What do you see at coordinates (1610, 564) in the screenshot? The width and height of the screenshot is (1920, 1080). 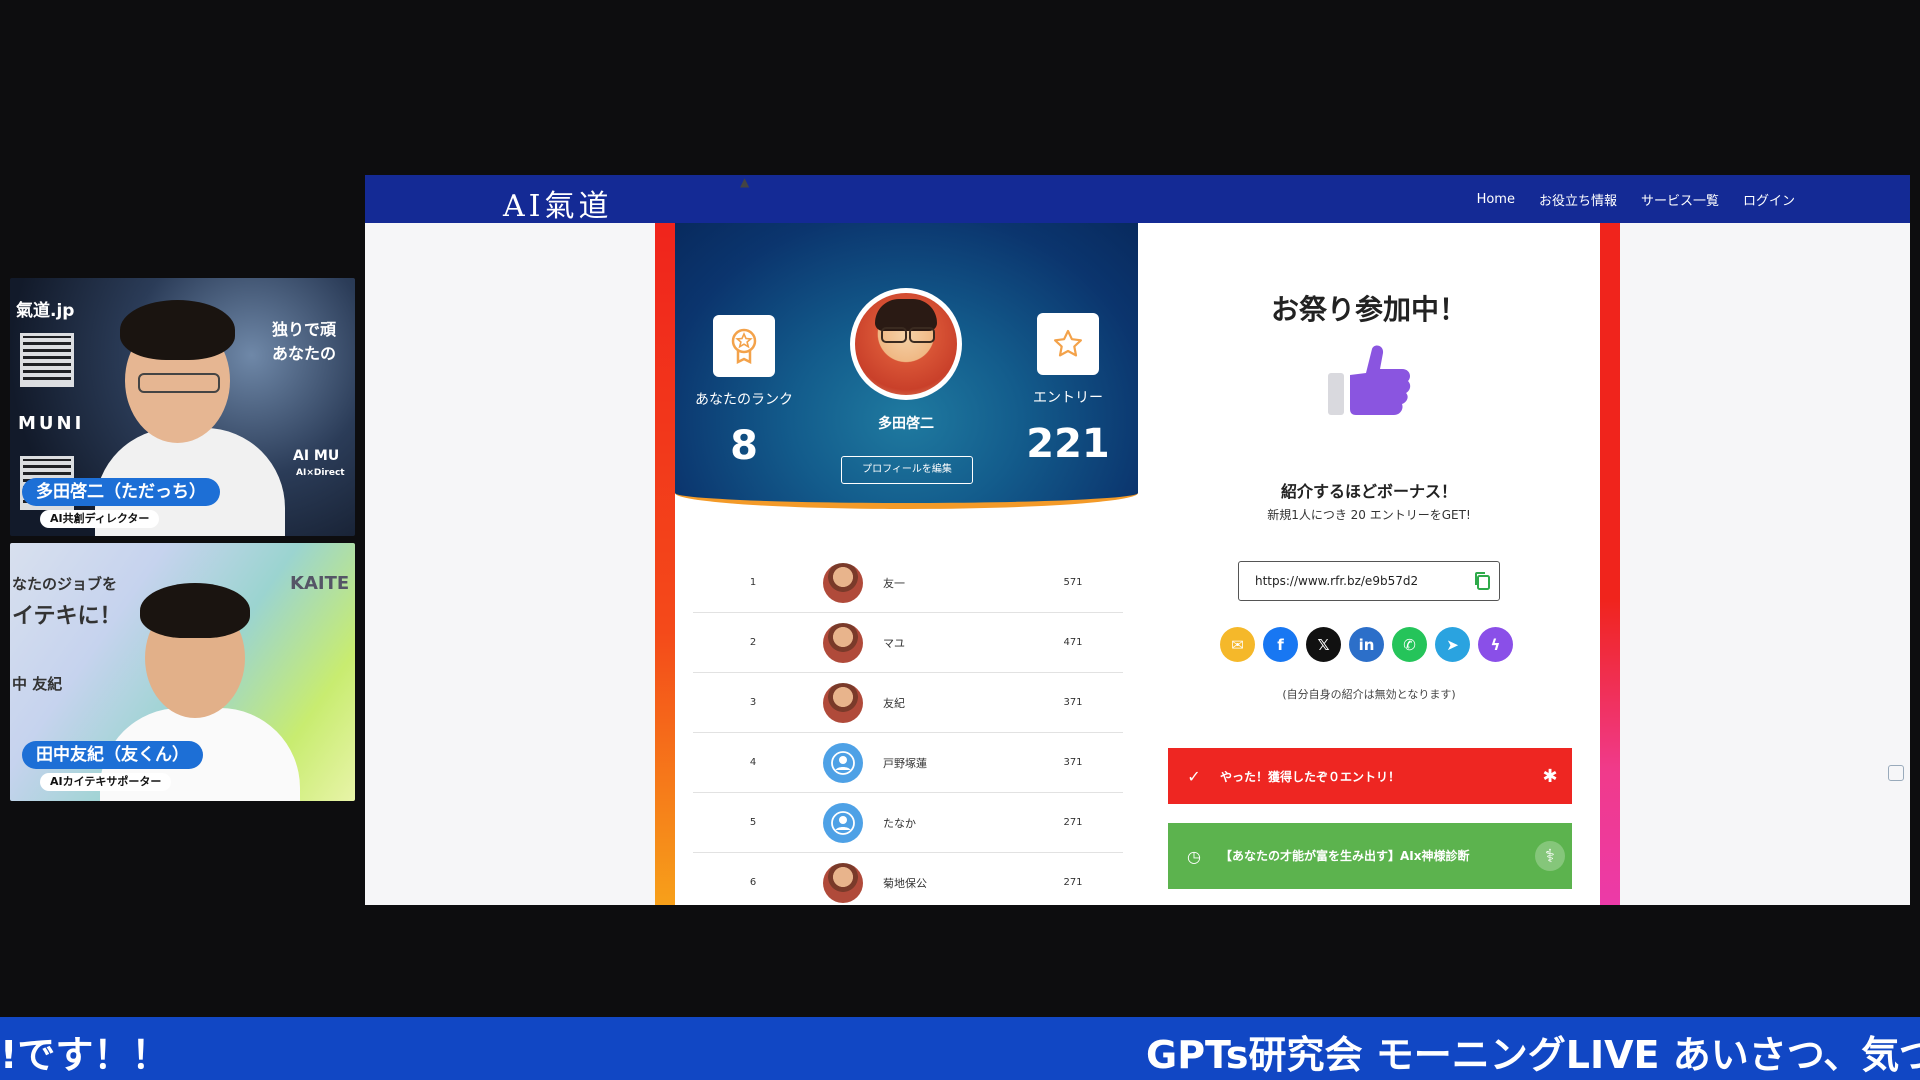 I see `card-edge-right` at bounding box center [1610, 564].